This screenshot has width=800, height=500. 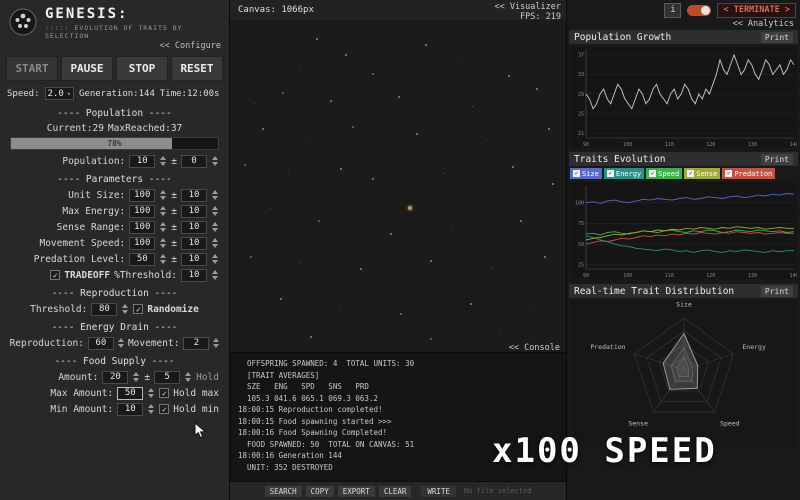 What do you see at coordinates (197, 68) in the screenshot?
I see `reset-button: RESET` at bounding box center [197, 68].